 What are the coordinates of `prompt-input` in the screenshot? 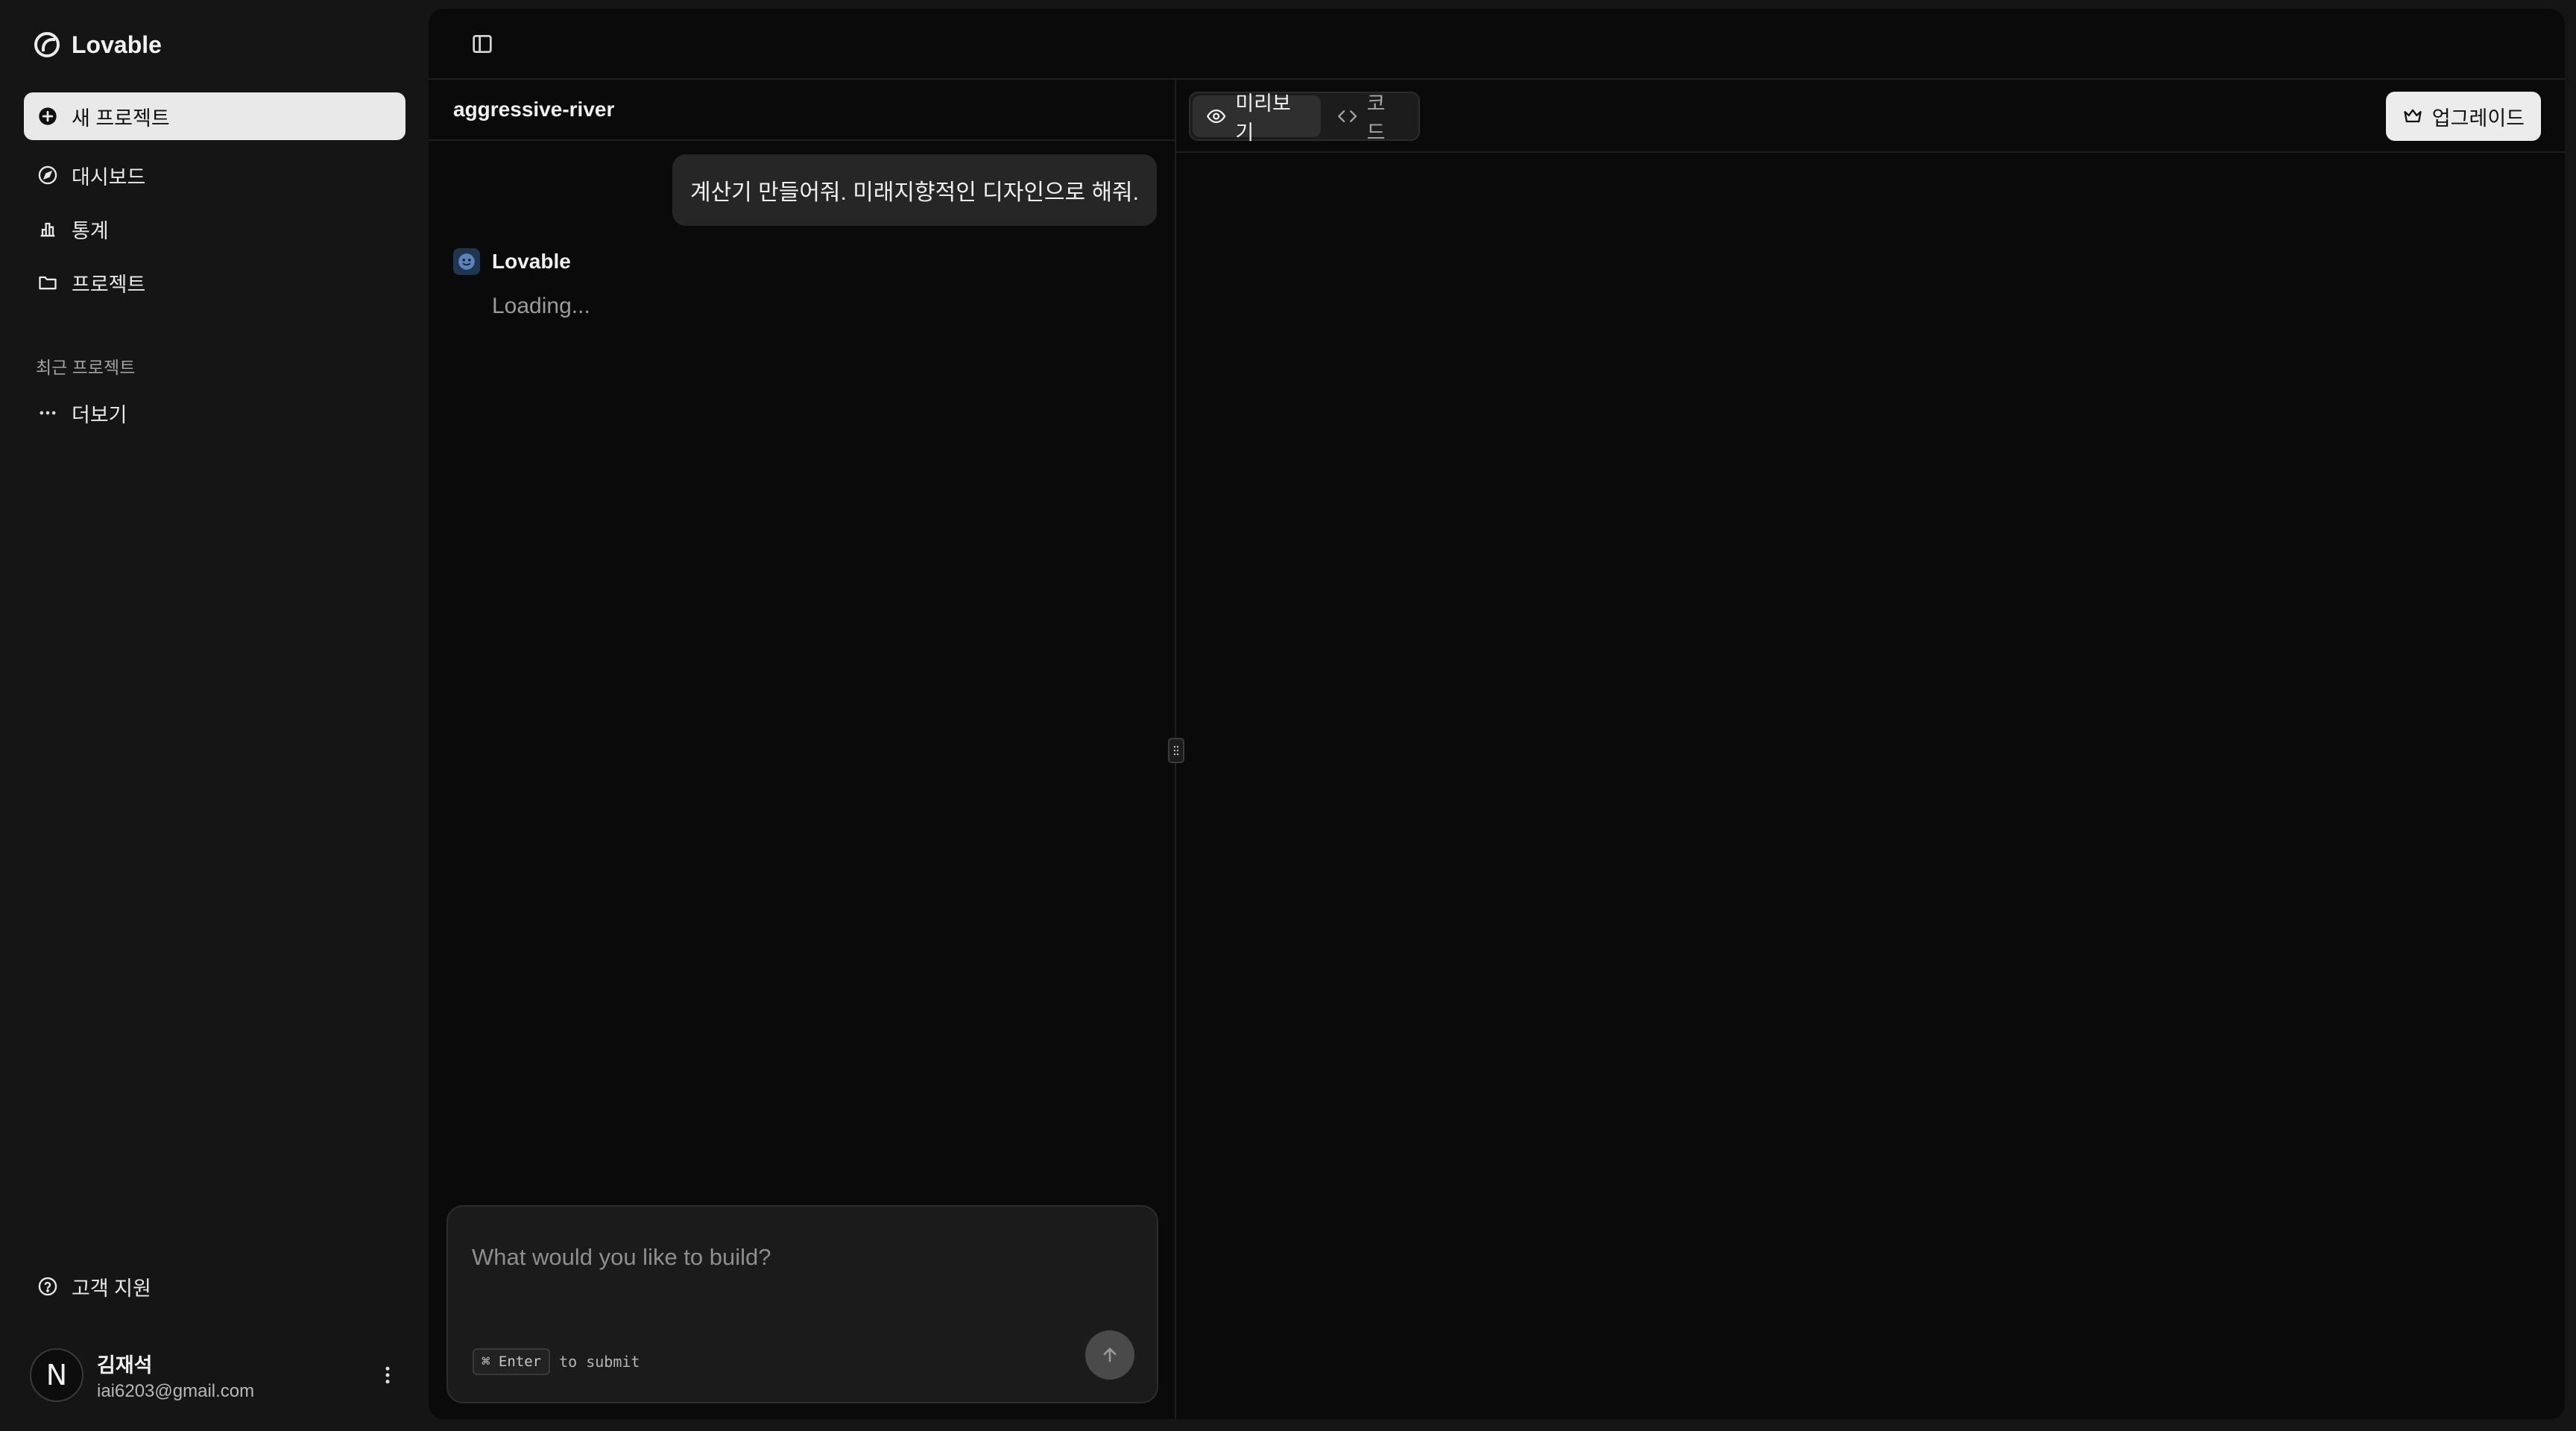 It's located at (800, 1258).